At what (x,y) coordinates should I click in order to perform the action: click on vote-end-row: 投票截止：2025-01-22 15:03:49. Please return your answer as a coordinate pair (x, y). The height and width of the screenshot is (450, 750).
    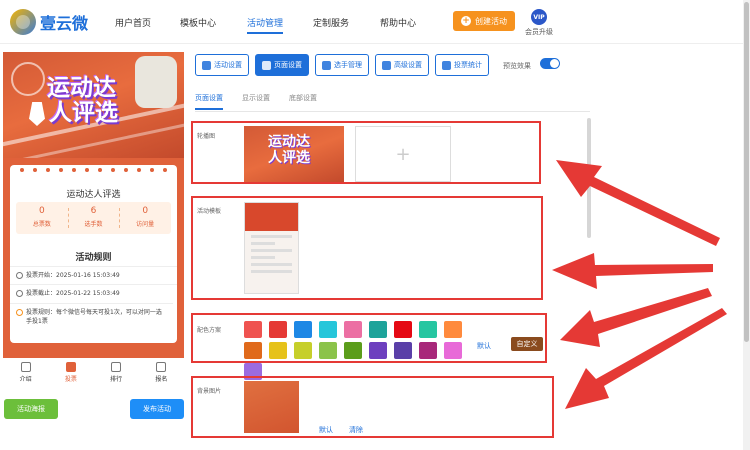
    Looking at the image, I should click on (93, 291).